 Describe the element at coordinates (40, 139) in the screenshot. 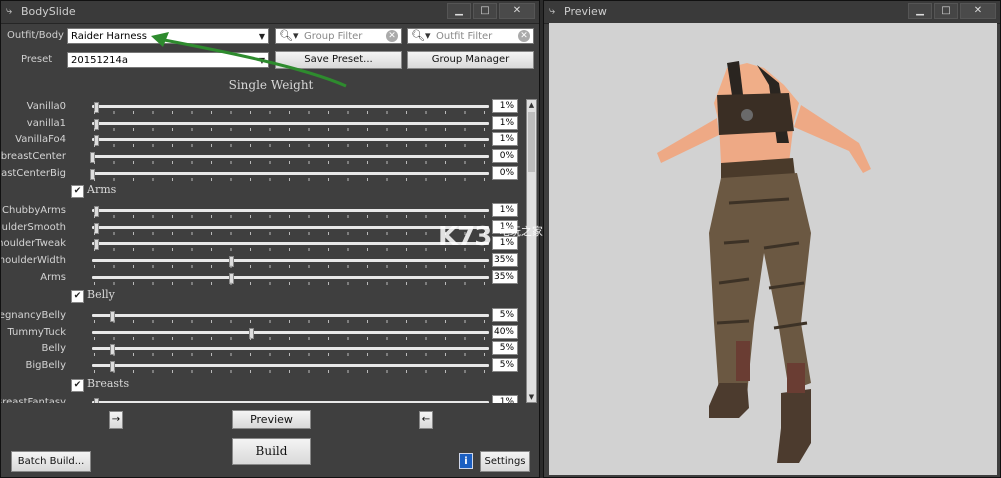

I see `slider-label: VanillaFo4` at that location.